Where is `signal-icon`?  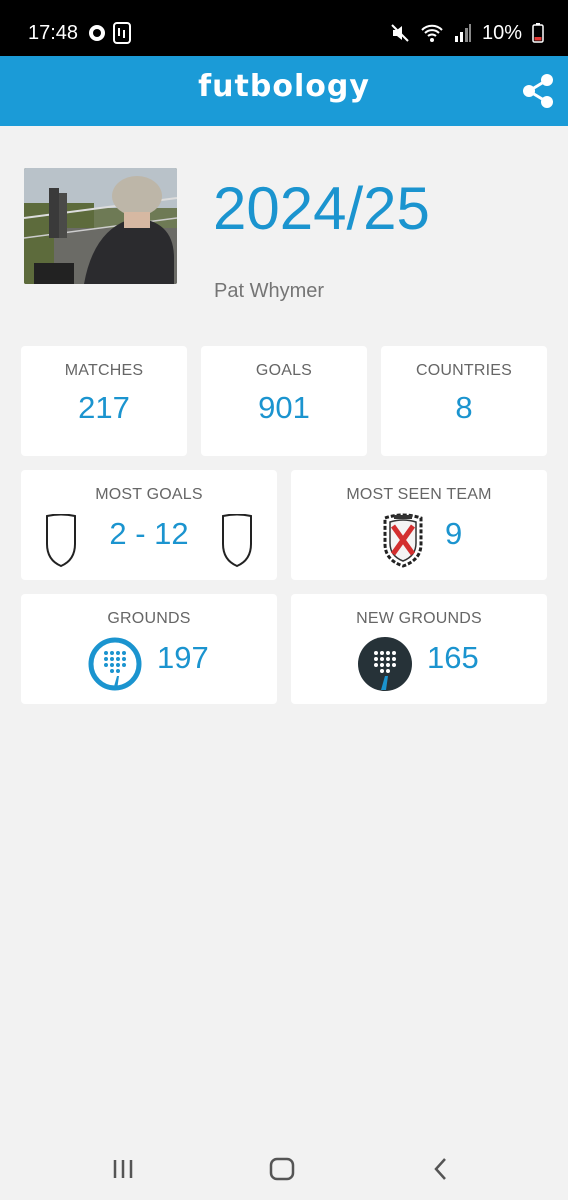
signal-icon is located at coordinates (462, 33).